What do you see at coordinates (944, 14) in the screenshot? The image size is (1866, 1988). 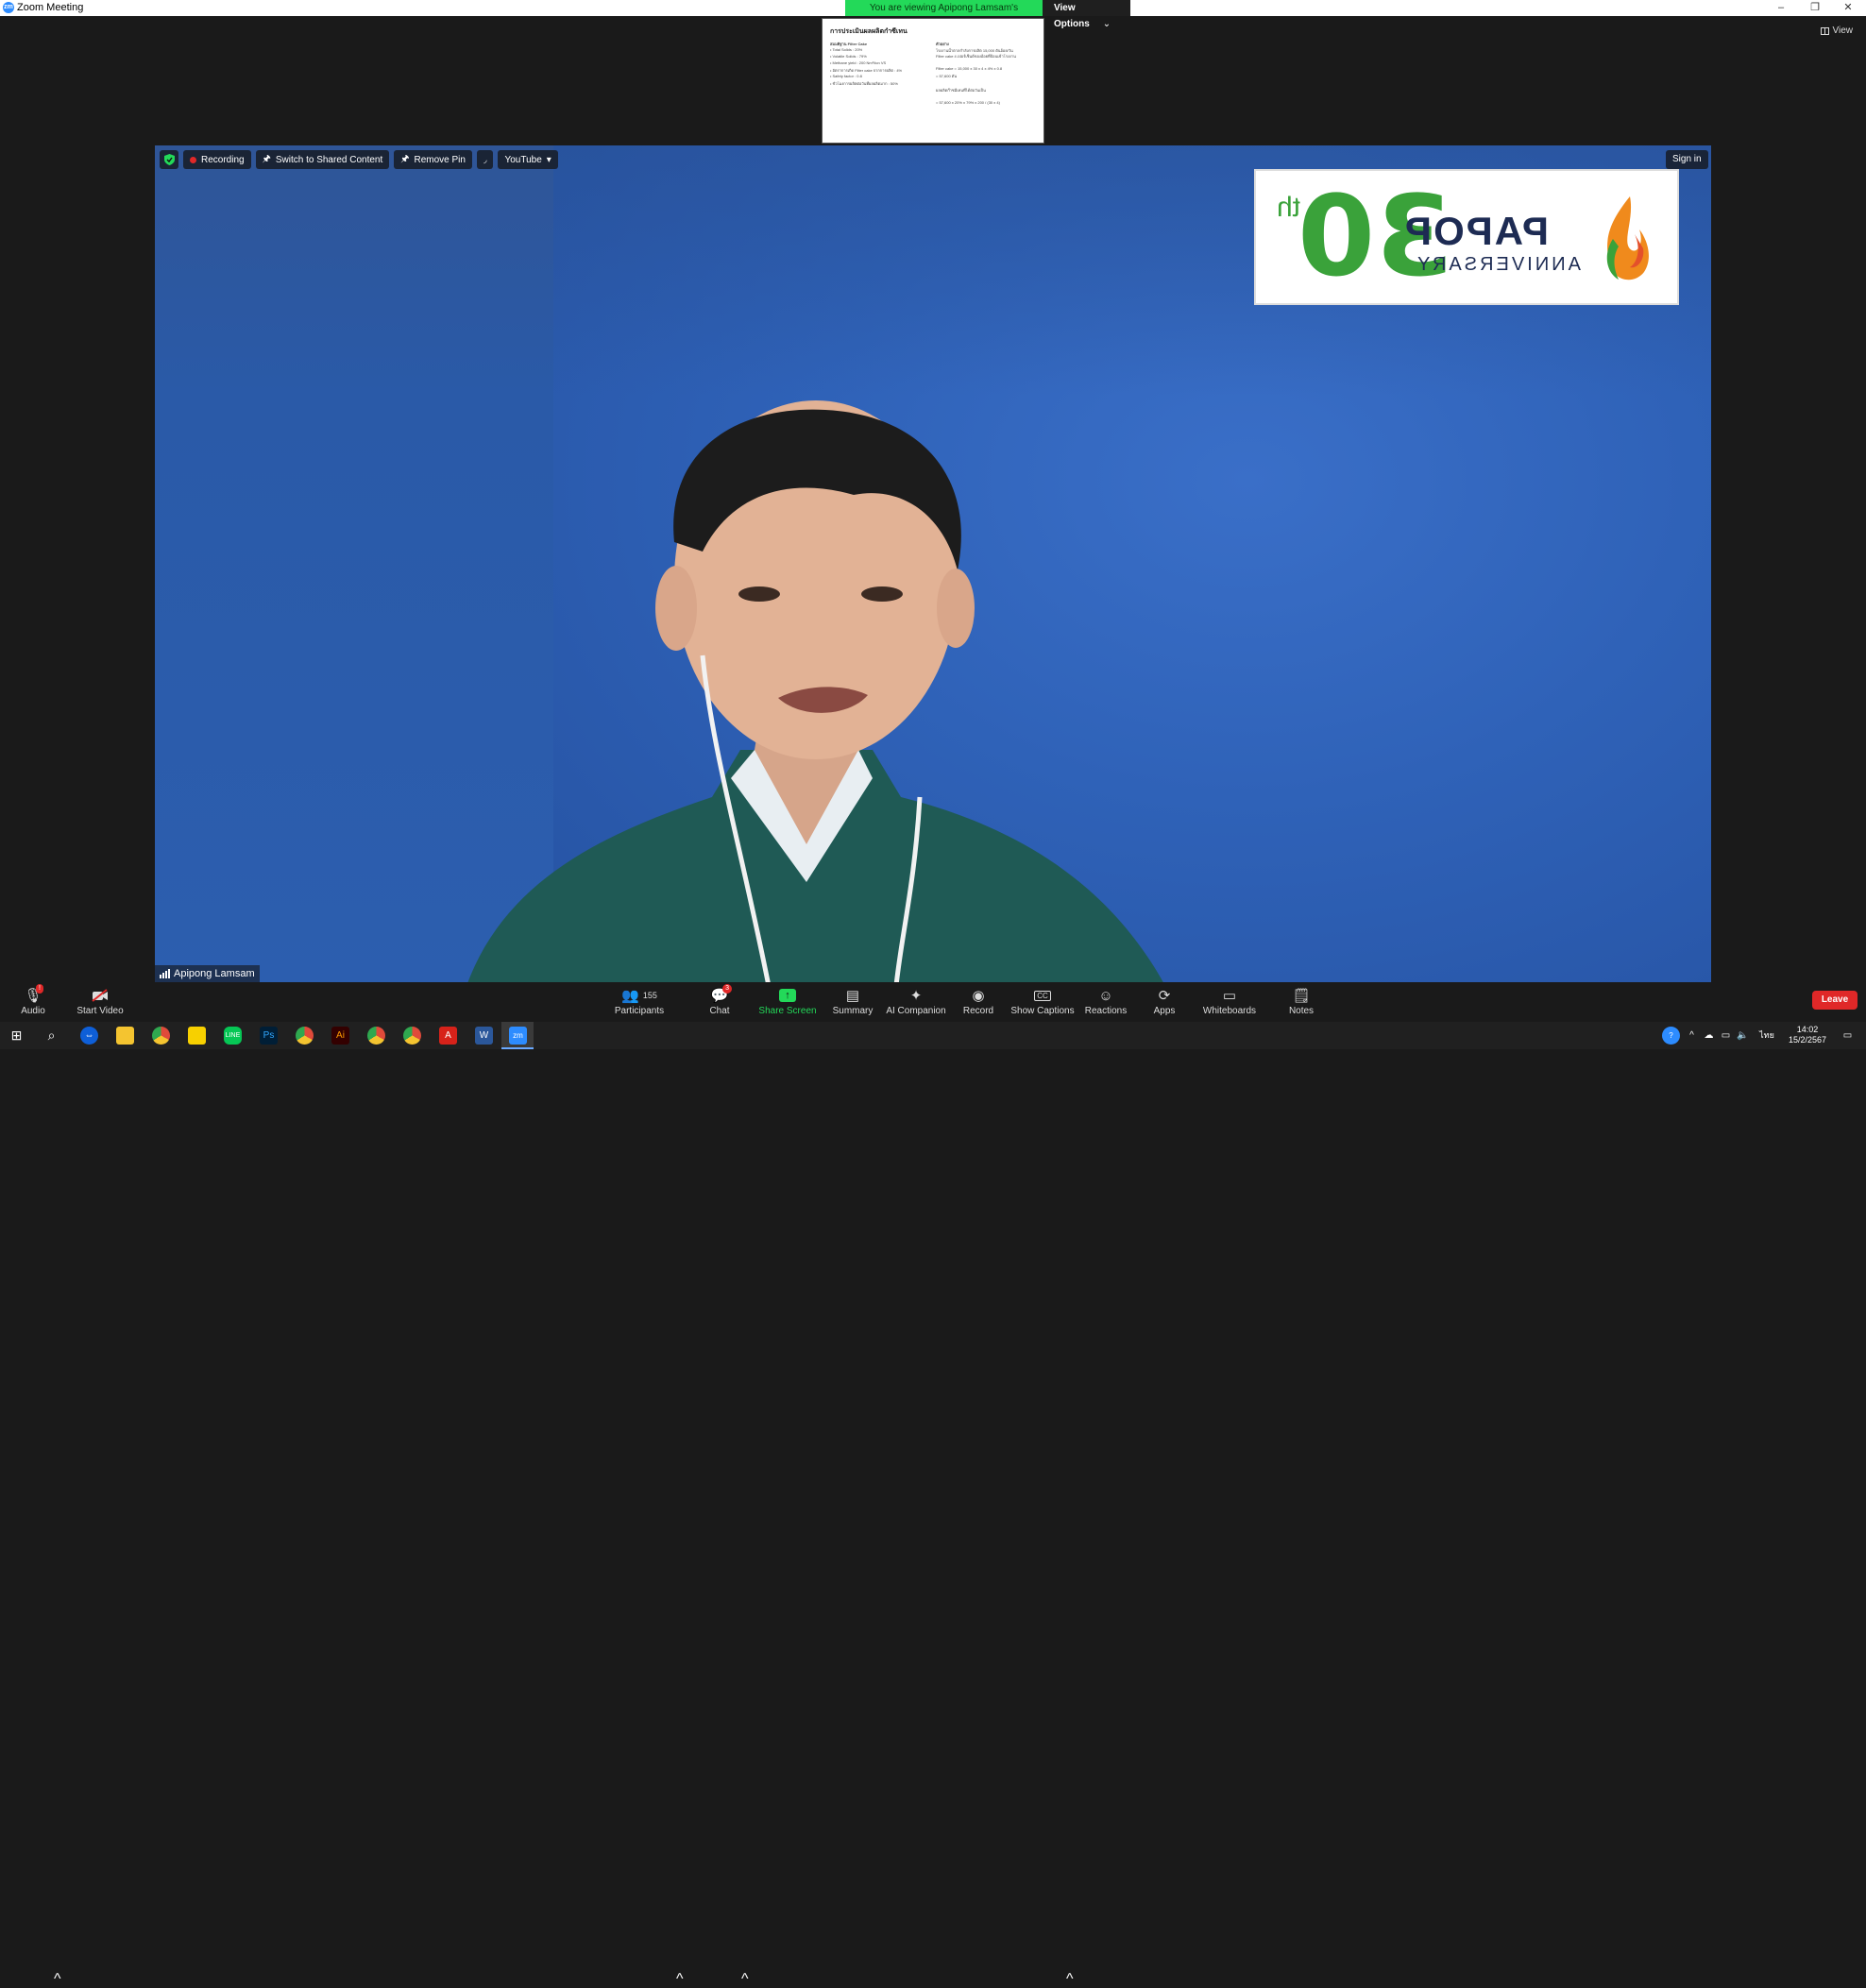 I see `viewing-message: You are viewing Apipong Lamsam's screen` at bounding box center [944, 14].